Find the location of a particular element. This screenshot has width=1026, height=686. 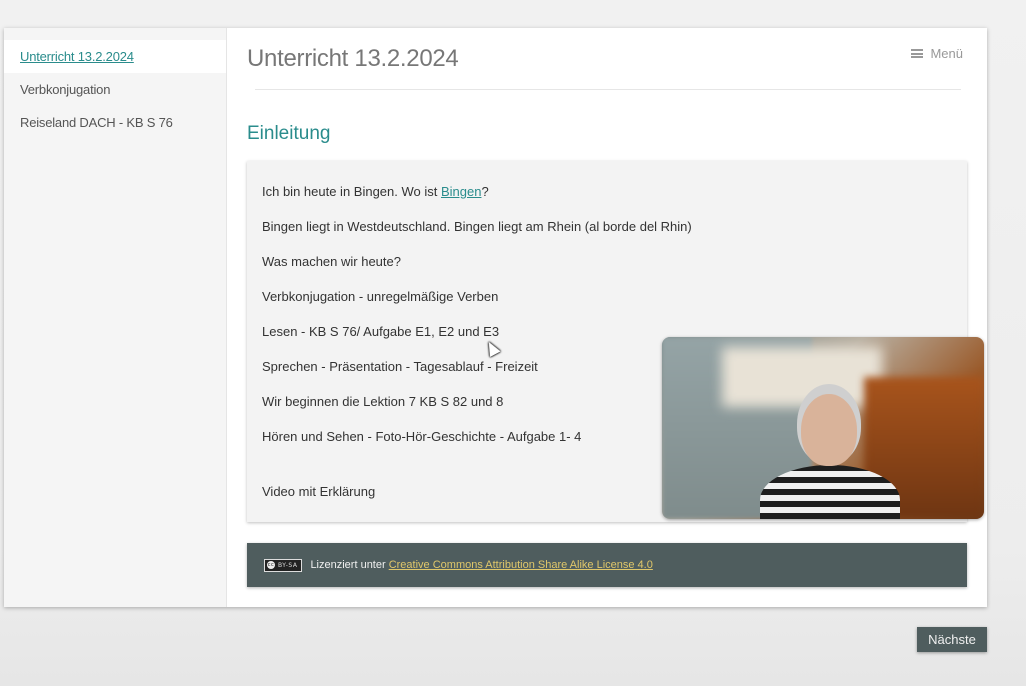

sidebar-item-reiseland: Reiseland DACH - KB S 76 is located at coordinates (115, 122).